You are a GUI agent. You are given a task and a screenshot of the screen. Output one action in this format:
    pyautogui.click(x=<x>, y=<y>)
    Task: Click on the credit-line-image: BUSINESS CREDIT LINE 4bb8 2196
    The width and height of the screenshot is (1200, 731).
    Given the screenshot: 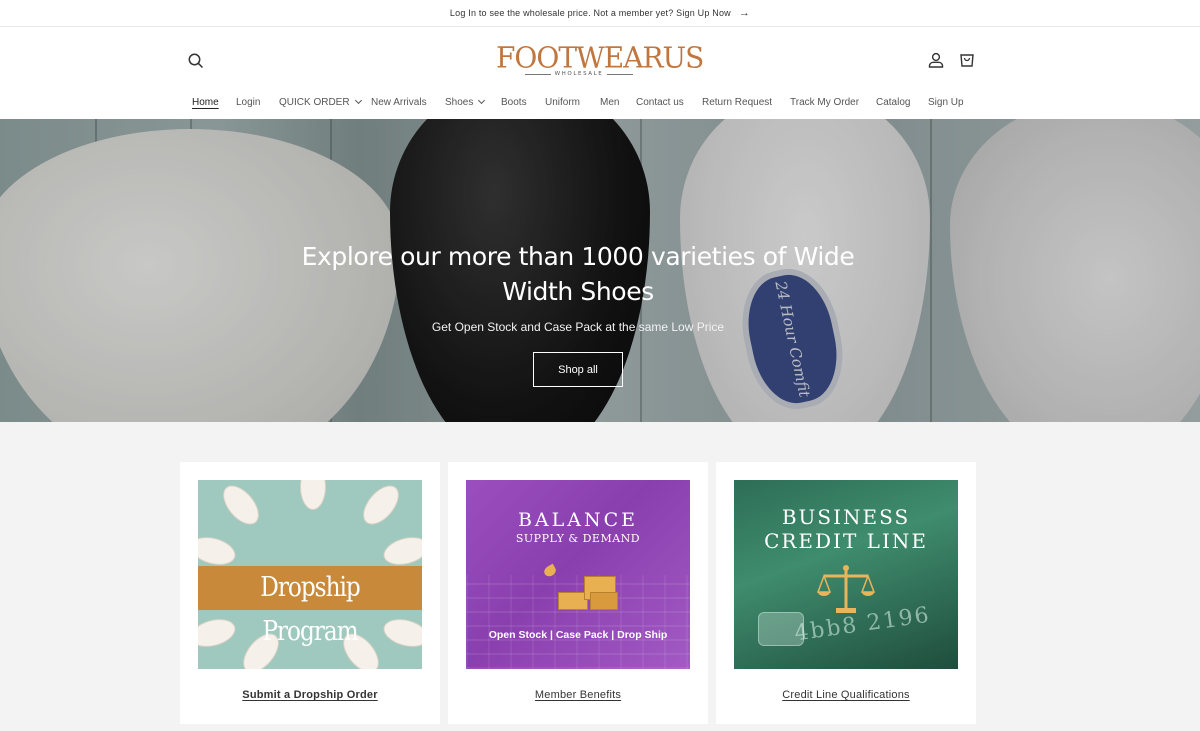 What is the action you would take?
    pyautogui.click(x=846, y=574)
    